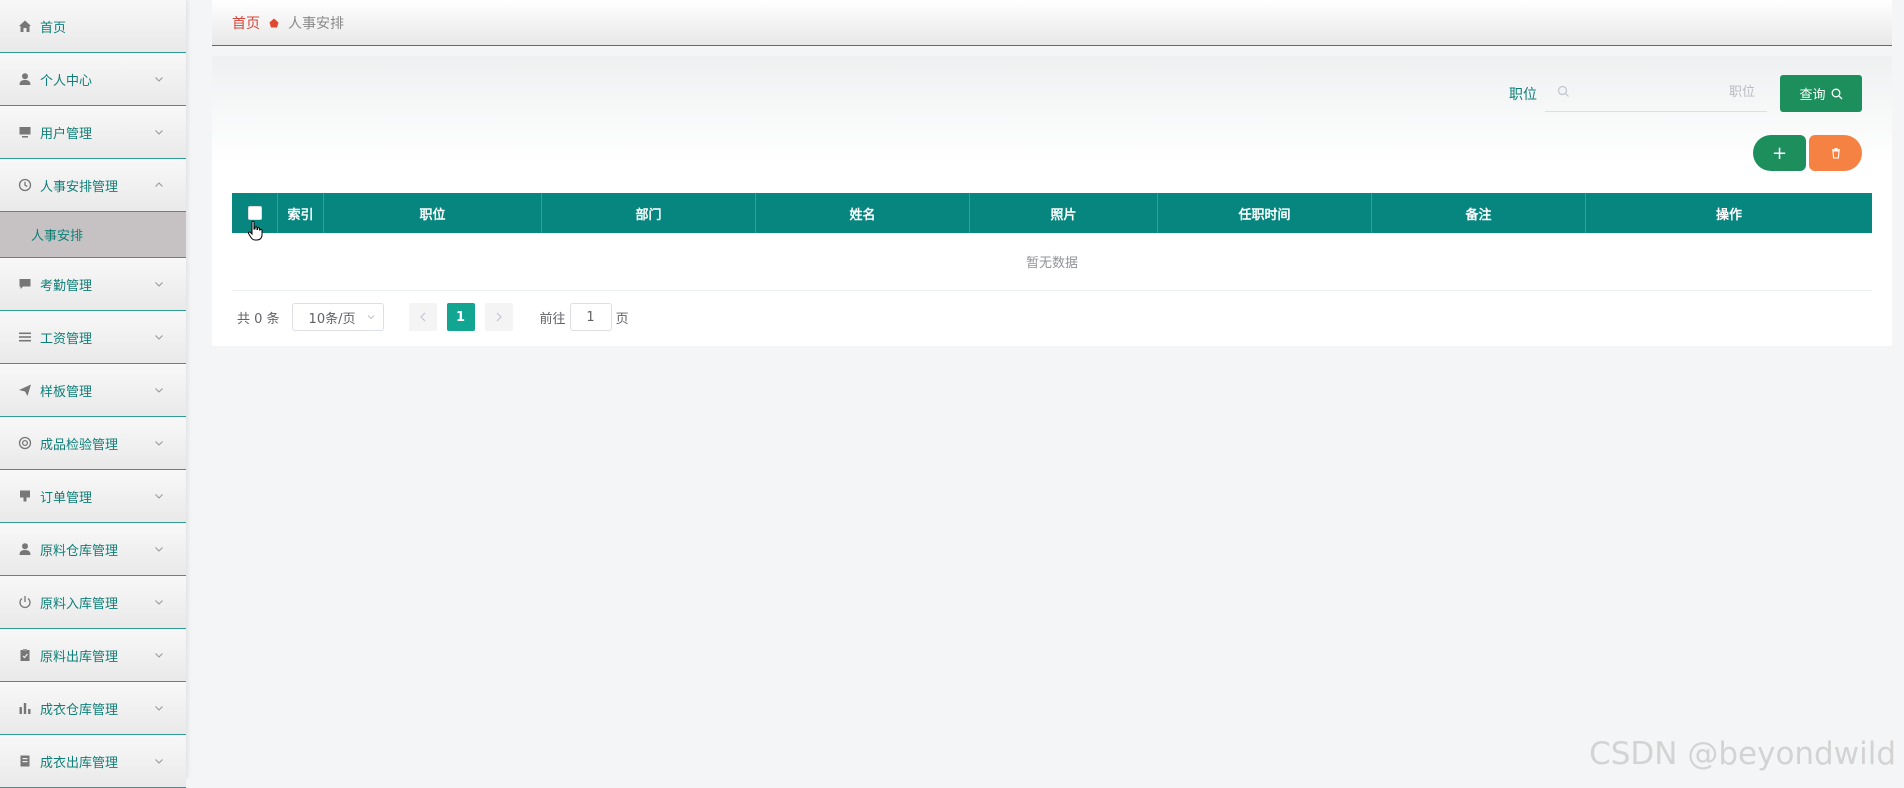  I want to click on power-icon, so click(25, 602).